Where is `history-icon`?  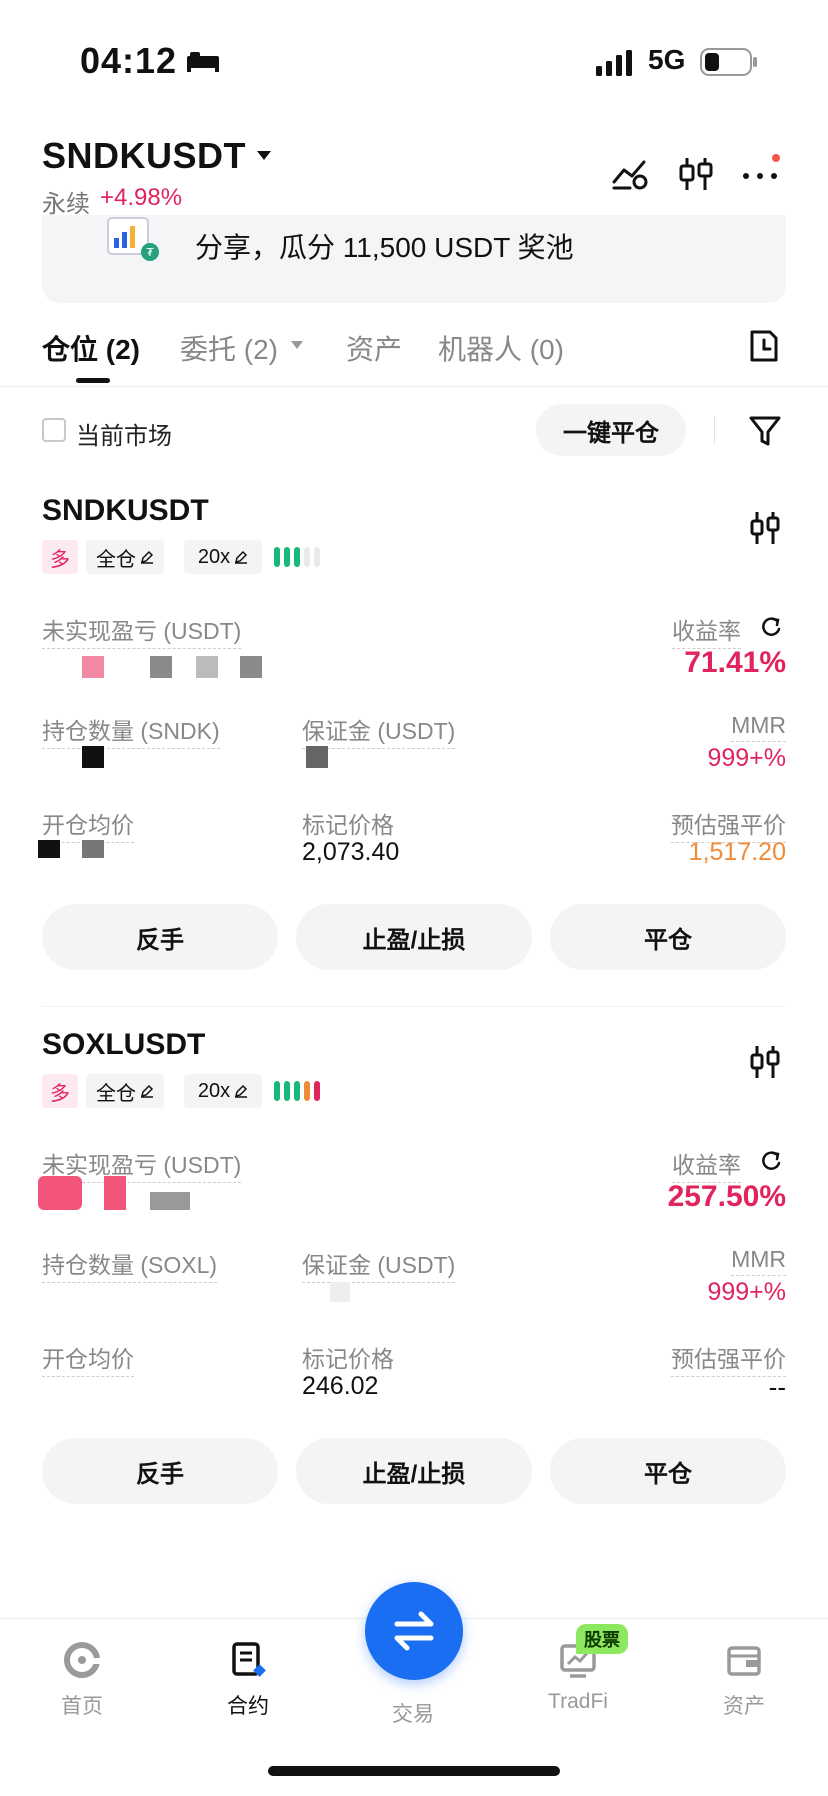
history-icon is located at coordinates (764, 346).